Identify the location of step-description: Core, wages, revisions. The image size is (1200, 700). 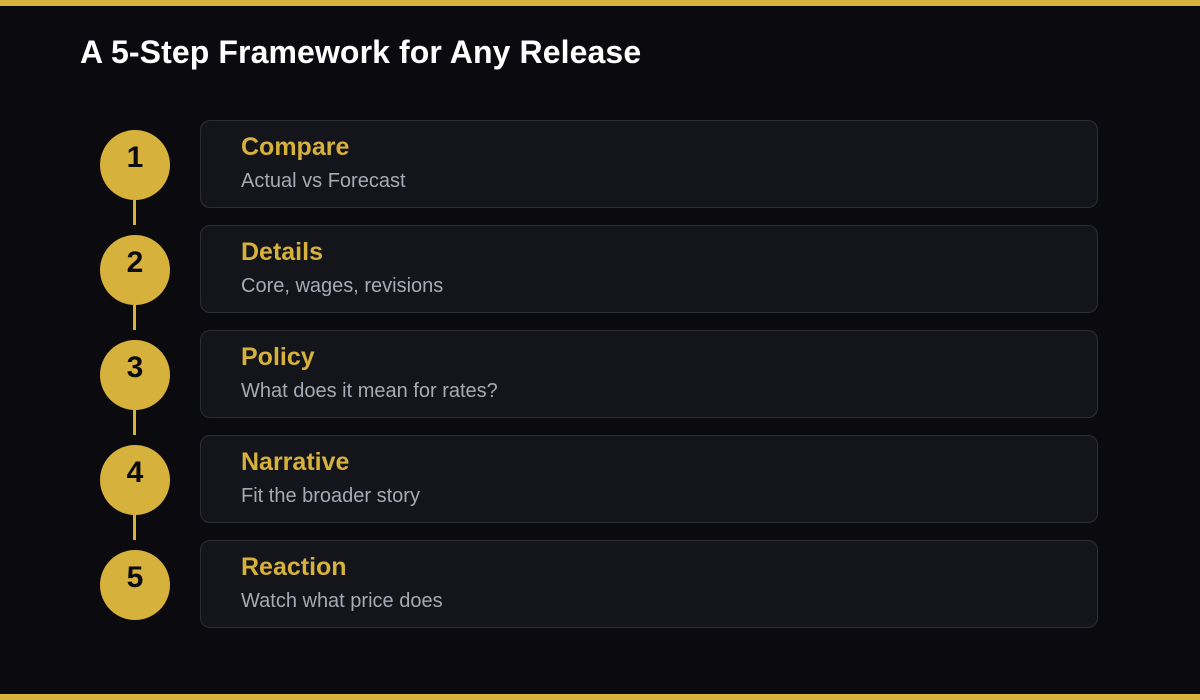
(342, 286).